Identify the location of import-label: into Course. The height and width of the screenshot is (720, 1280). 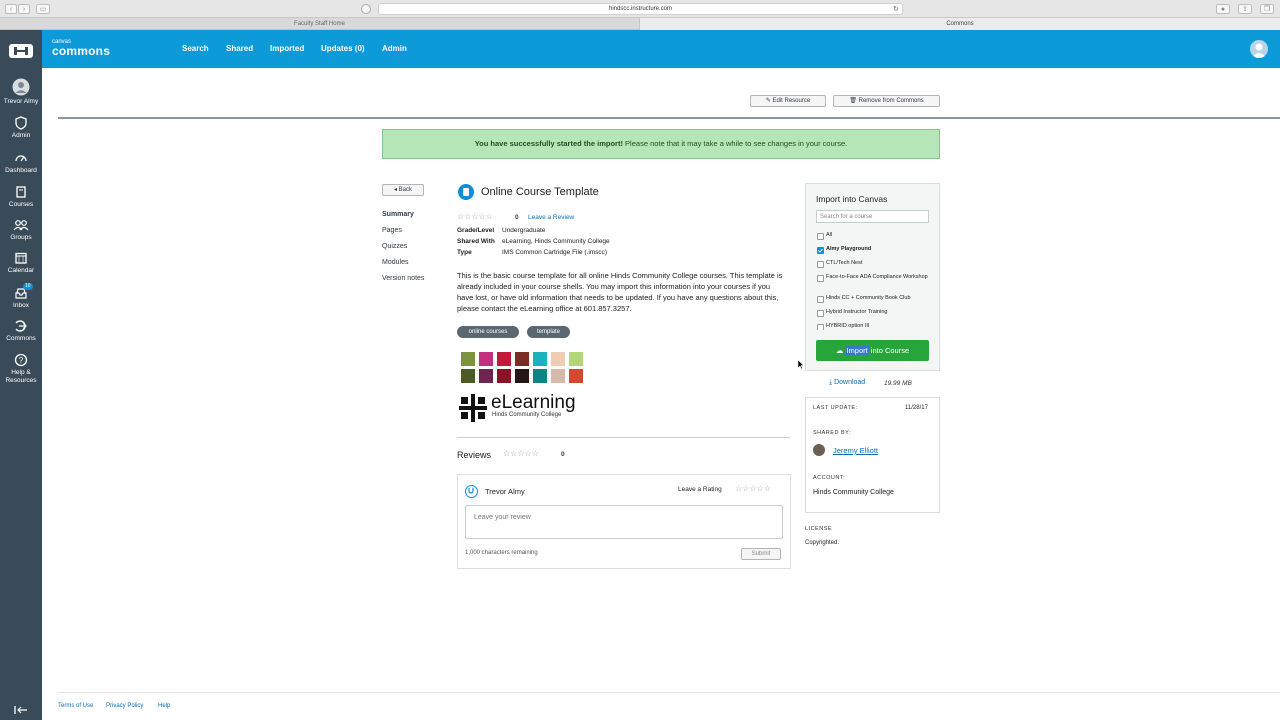
(889, 350).